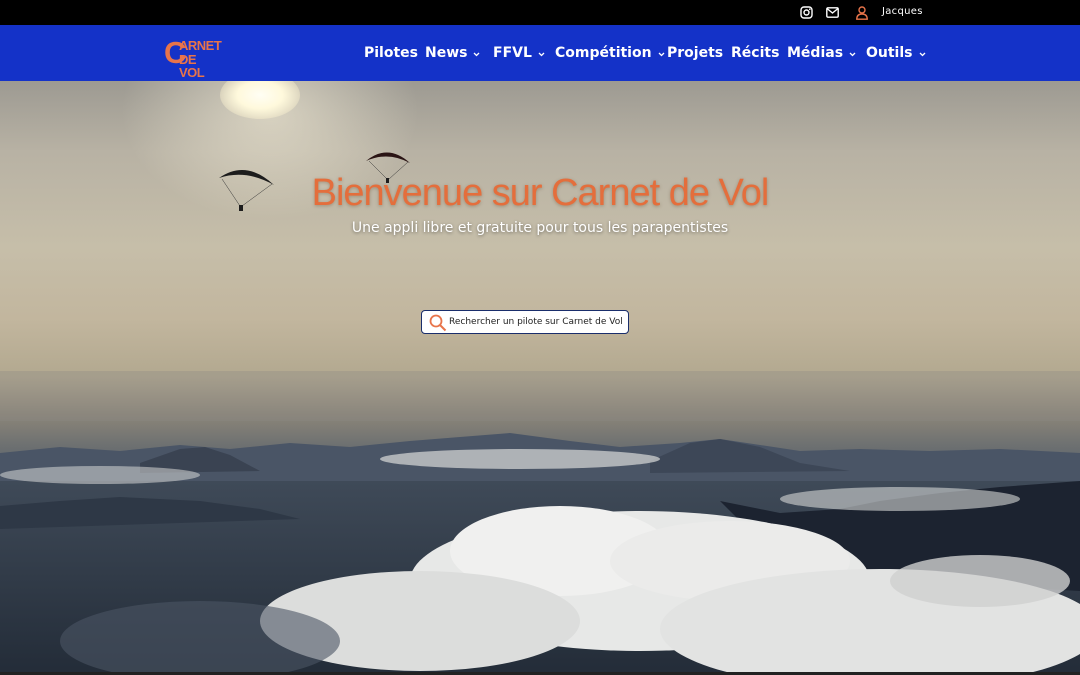 The width and height of the screenshot is (1080, 675). I want to click on nav-item-news: News, so click(452, 53).